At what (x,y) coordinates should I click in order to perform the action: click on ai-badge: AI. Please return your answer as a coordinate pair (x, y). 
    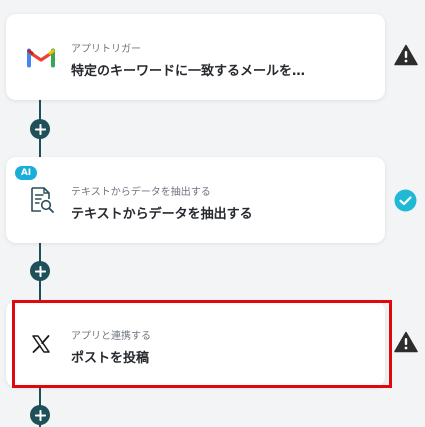
    Looking at the image, I should click on (26, 173).